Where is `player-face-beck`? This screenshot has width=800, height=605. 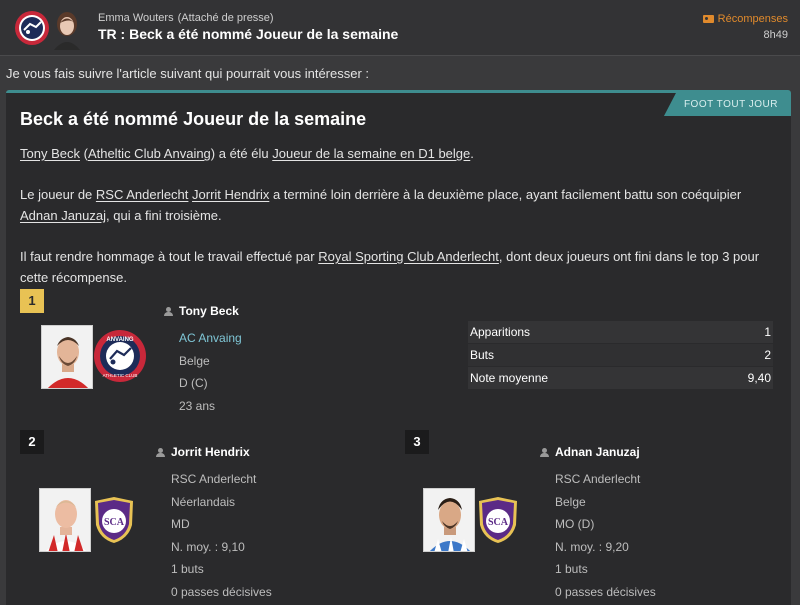 player-face-beck is located at coordinates (67, 357).